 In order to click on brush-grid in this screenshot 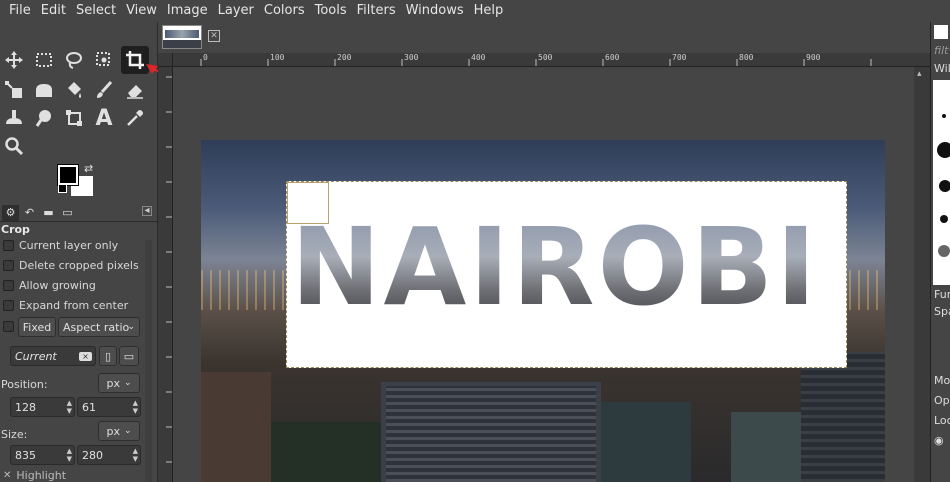, I will do `click(941, 182)`.